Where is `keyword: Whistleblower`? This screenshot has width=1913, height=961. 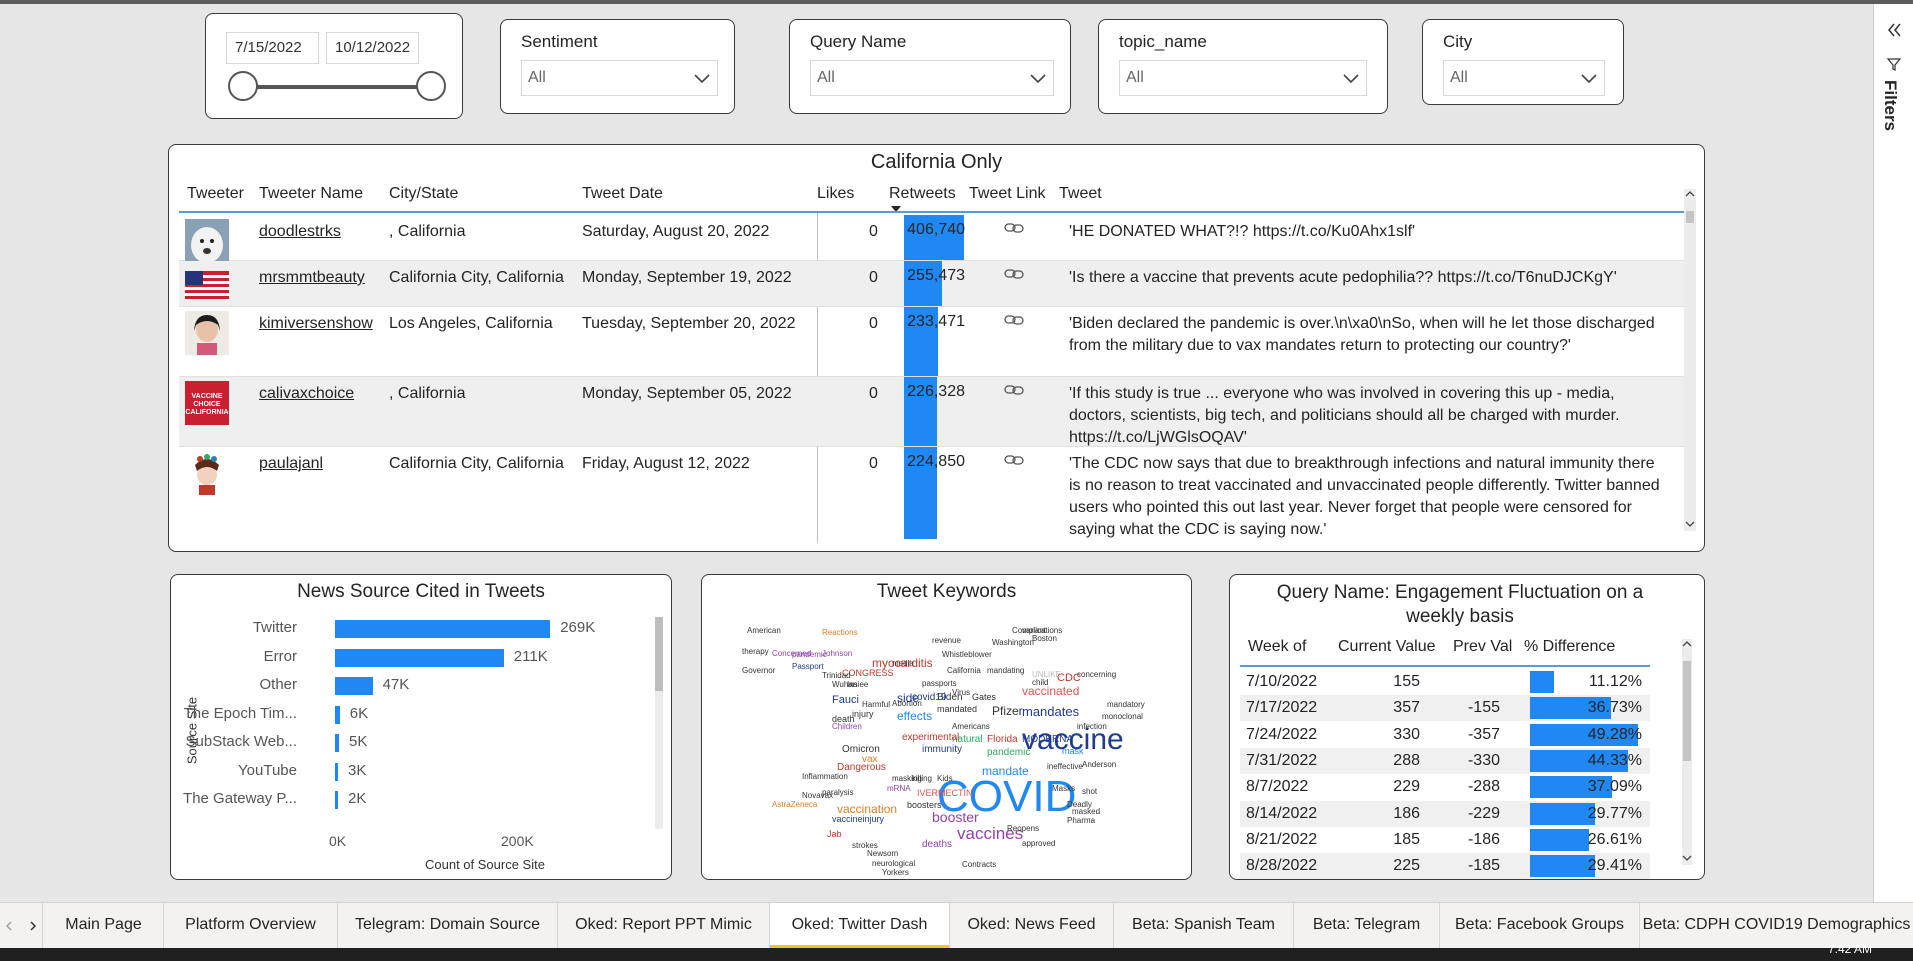 keyword: Whistleblower is located at coordinates (967, 655).